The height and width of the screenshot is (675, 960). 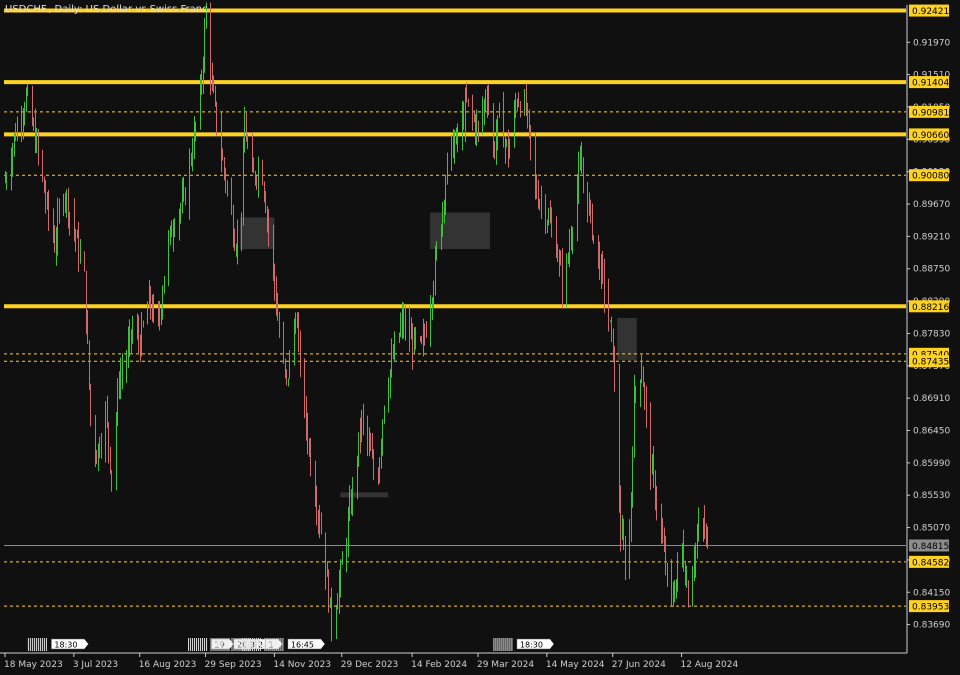 I want to click on level-price-label: 0.83953, so click(x=930, y=608).